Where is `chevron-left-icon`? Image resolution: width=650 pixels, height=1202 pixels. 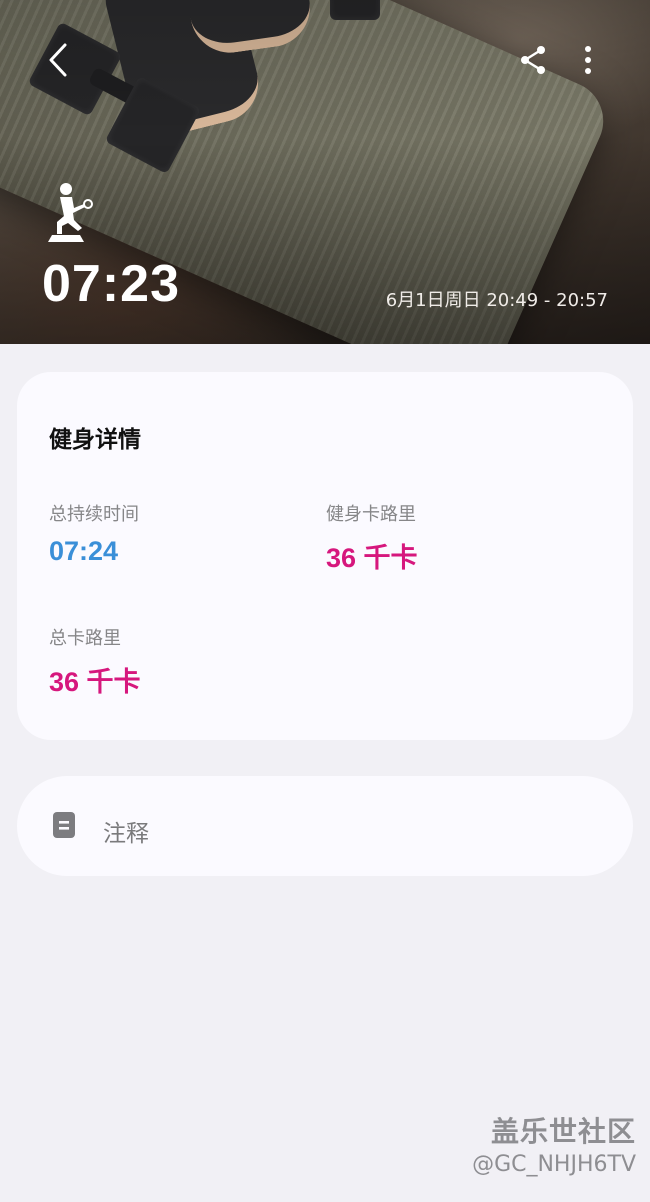
chevron-left-icon is located at coordinates (58, 60).